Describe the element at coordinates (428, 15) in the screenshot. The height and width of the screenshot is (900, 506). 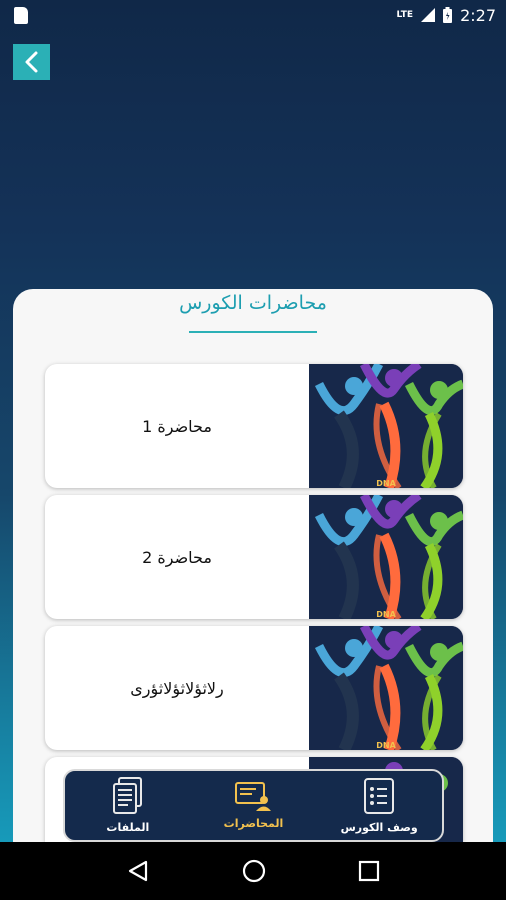
I see `signal-icon` at that location.